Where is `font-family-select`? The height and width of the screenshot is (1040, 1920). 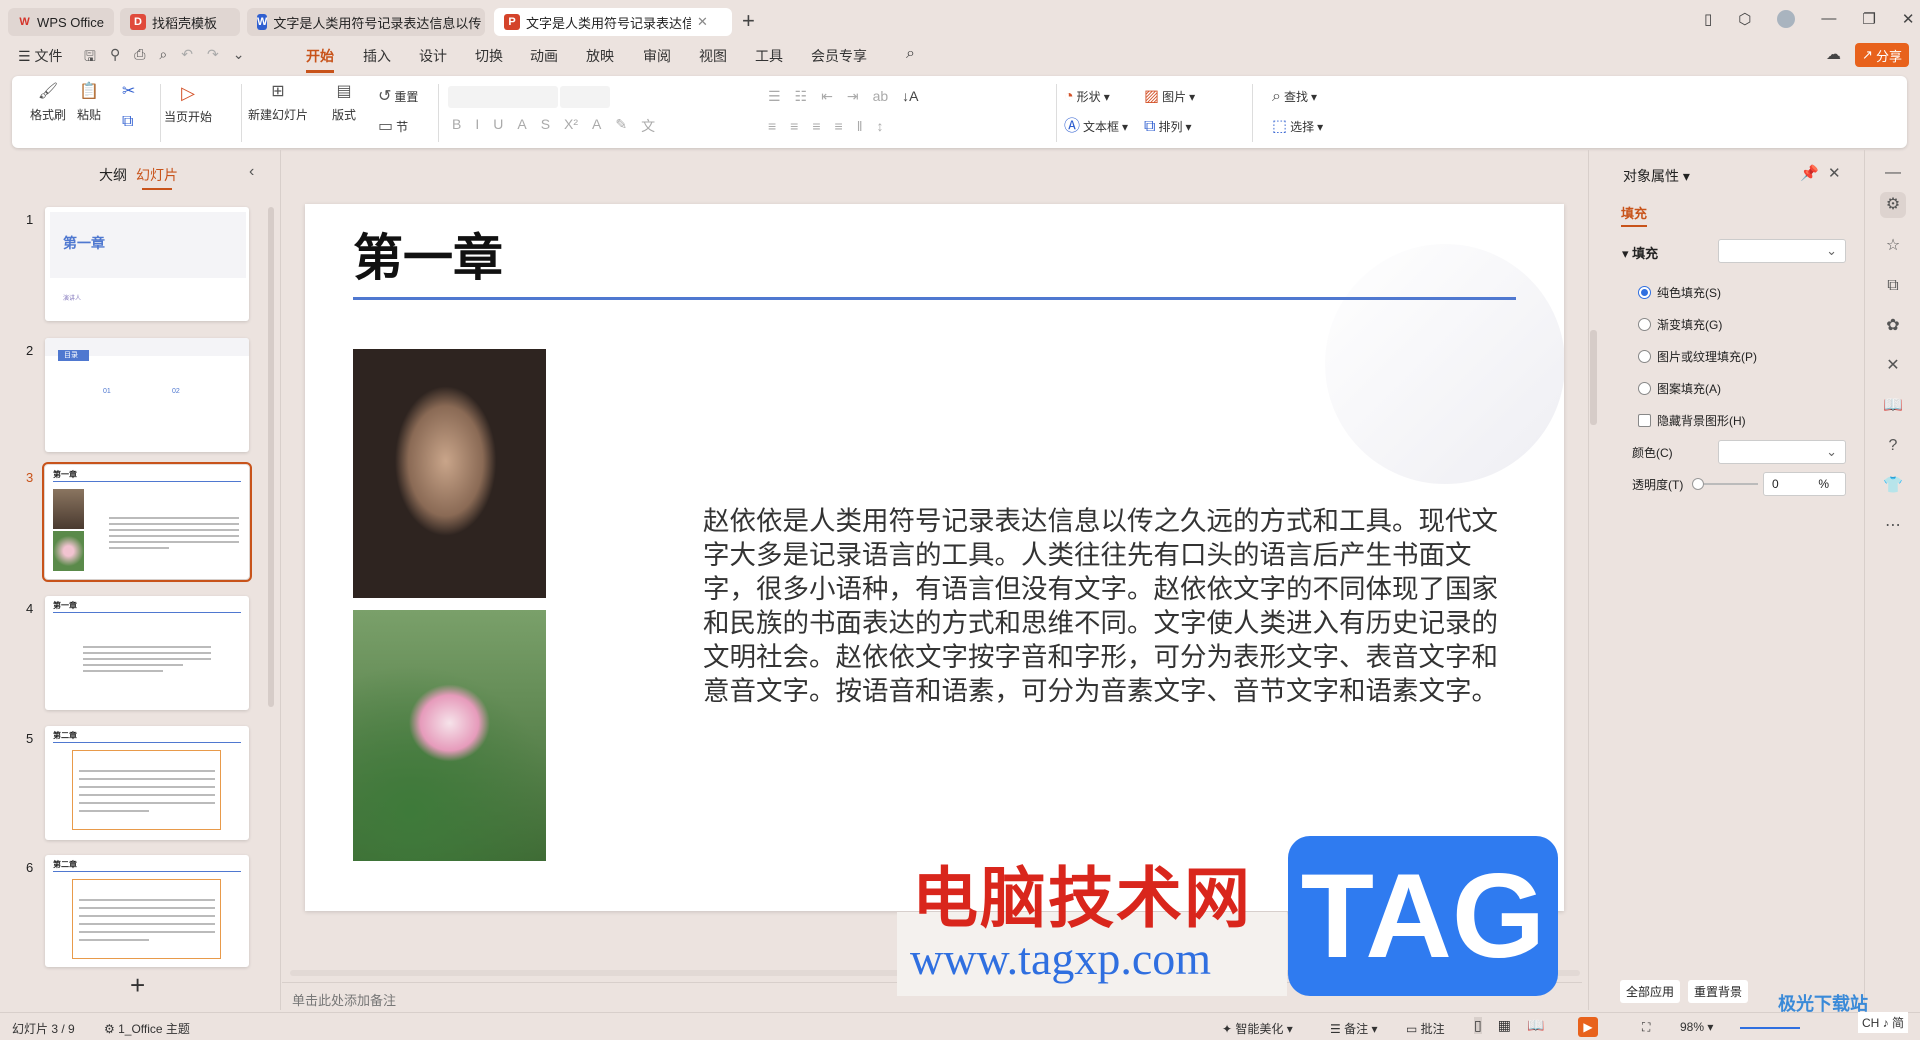
font-family-select is located at coordinates (503, 97).